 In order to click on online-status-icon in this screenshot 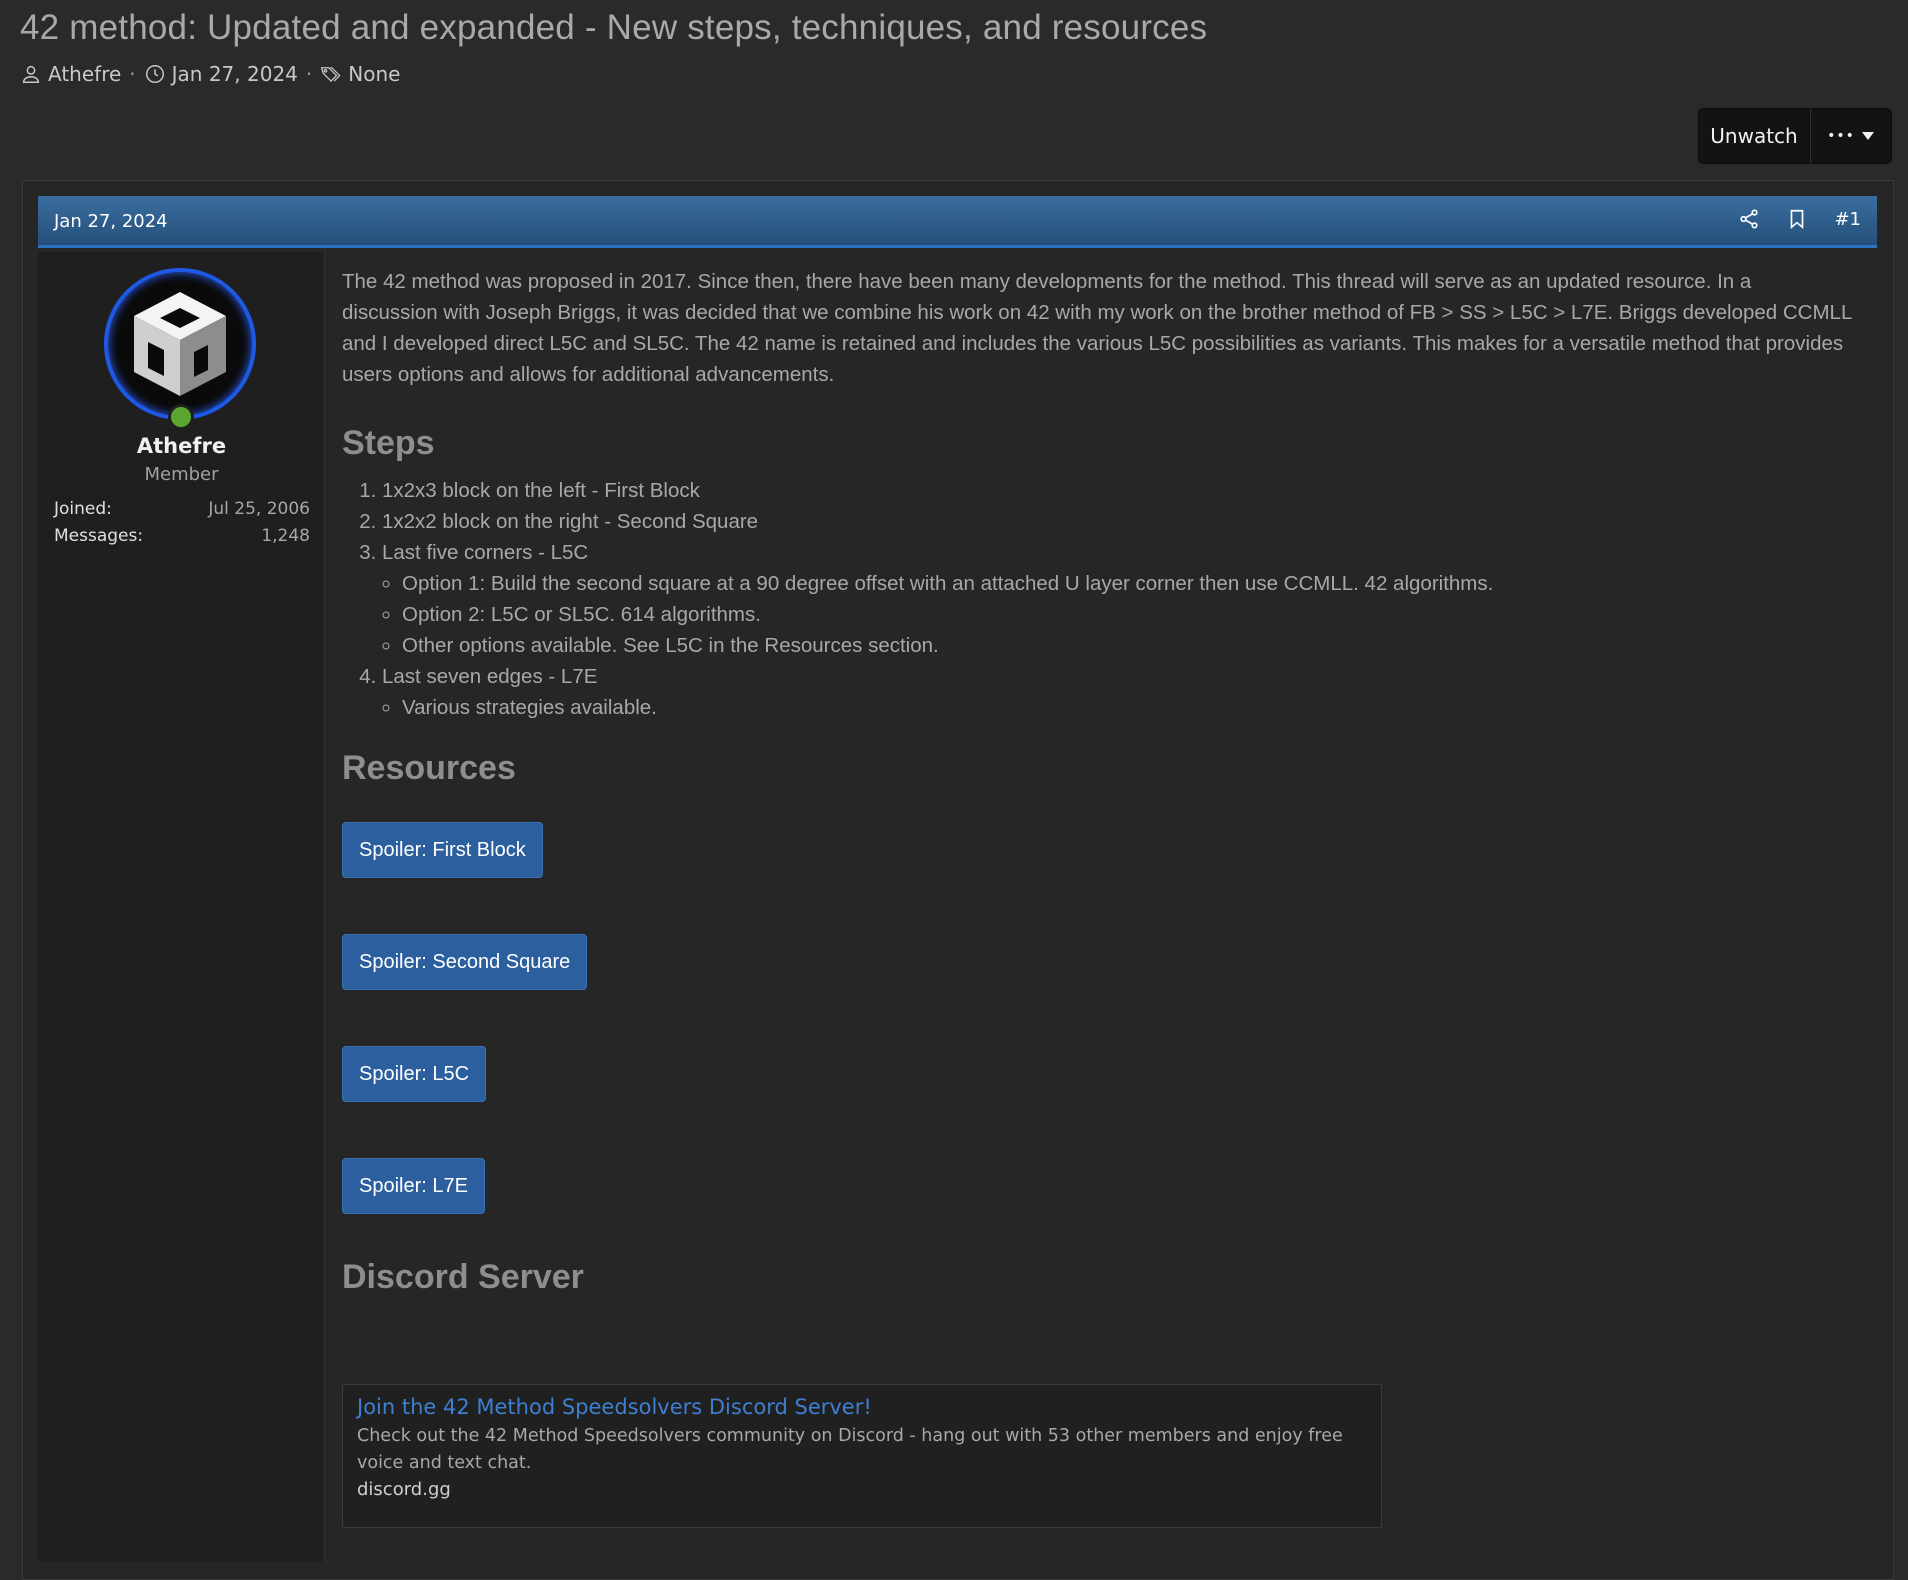, I will do `click(181, 417)`.